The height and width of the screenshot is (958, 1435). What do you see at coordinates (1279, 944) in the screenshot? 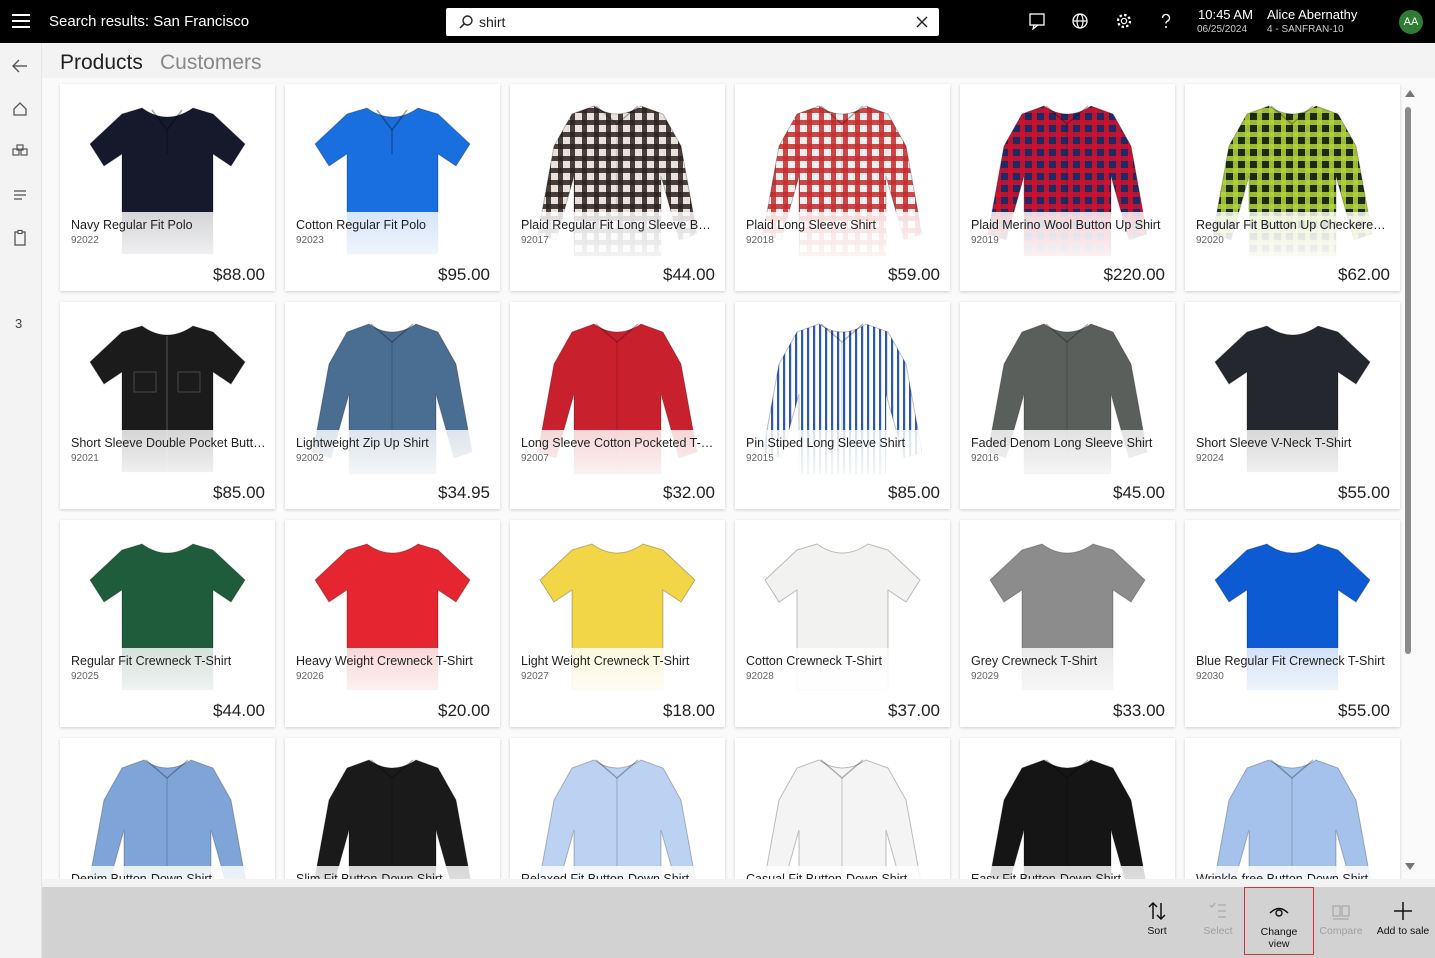
I see `change-view-label-2: view` at bounding box center [1279, 944].